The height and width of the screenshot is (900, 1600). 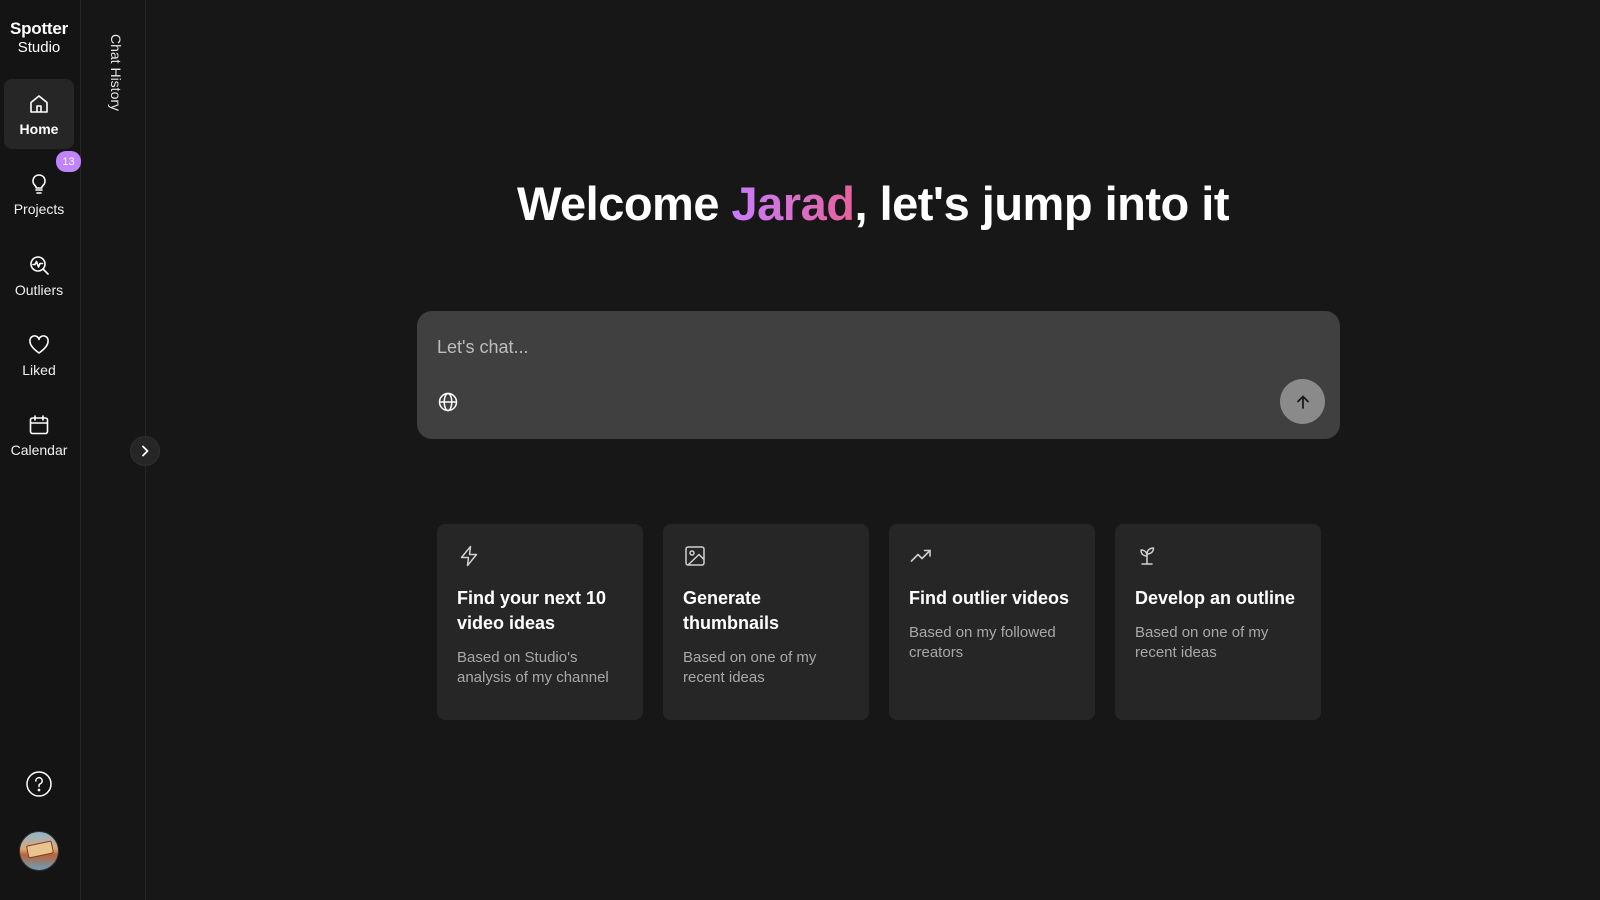 What do you see at coordinates (469, 556) in the screenshot?
I see `lightning-icon` at bounding box center [469, 556].